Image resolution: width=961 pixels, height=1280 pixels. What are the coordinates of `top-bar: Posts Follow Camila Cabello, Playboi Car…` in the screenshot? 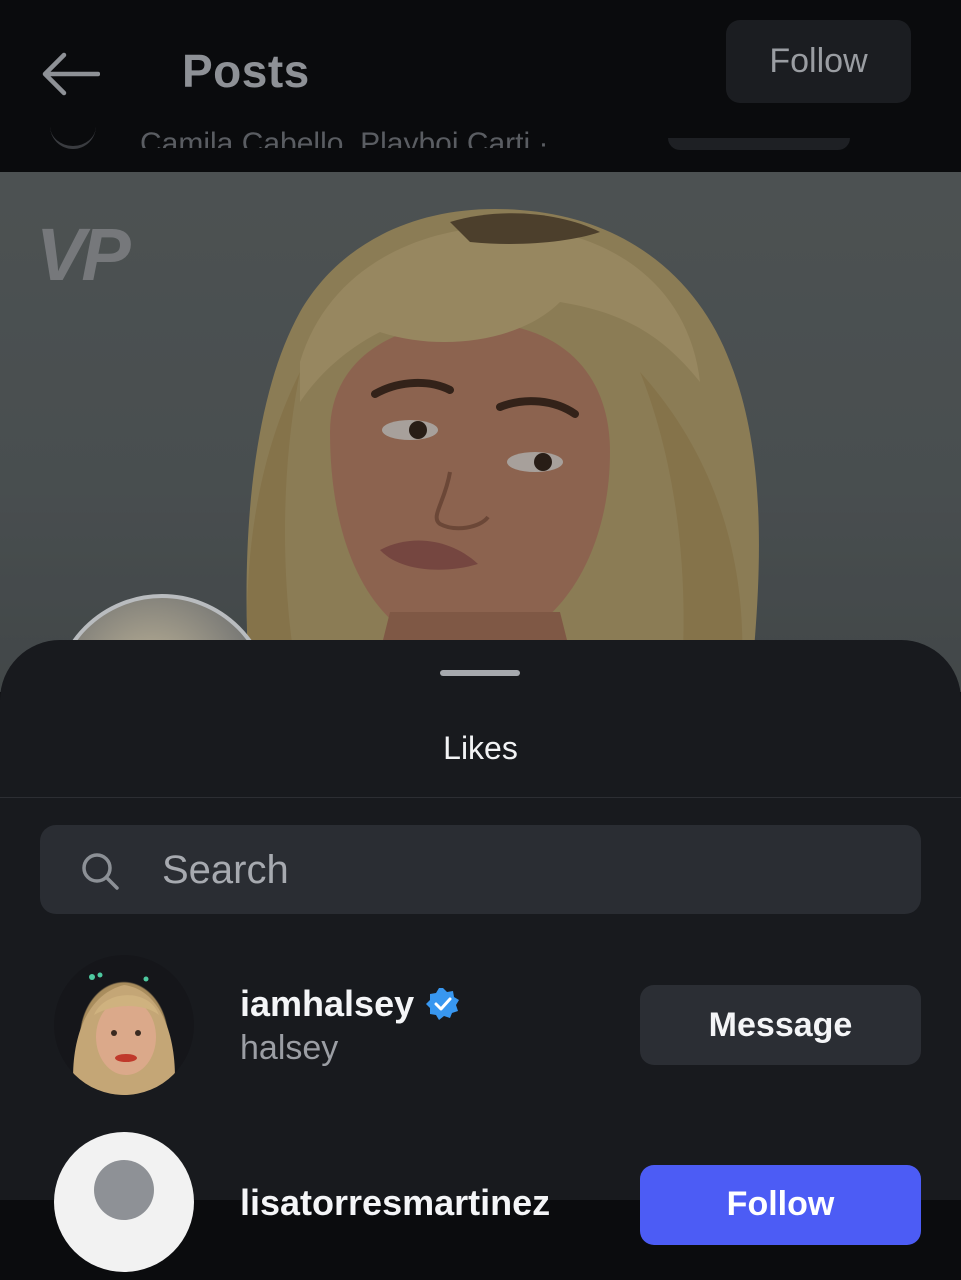 It's located at (480, 86).